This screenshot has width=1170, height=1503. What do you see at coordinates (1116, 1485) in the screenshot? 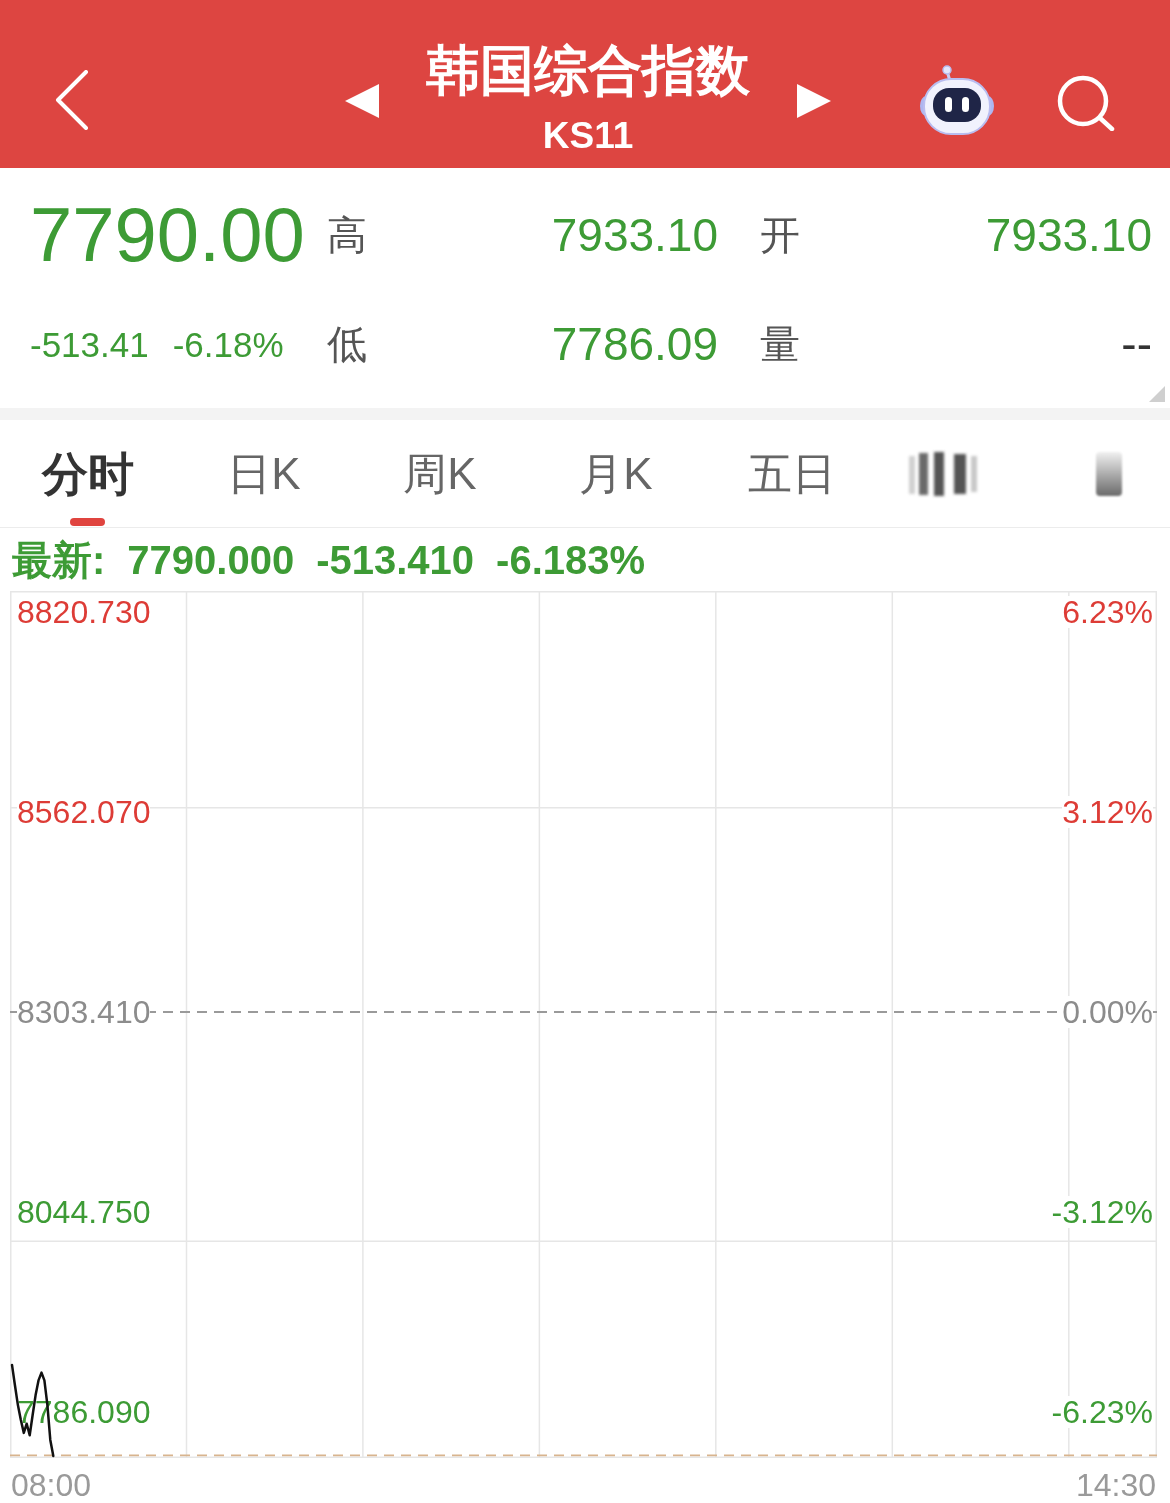
I see `time-axis-label: 14:30` at bounding box center [1116, 1485].